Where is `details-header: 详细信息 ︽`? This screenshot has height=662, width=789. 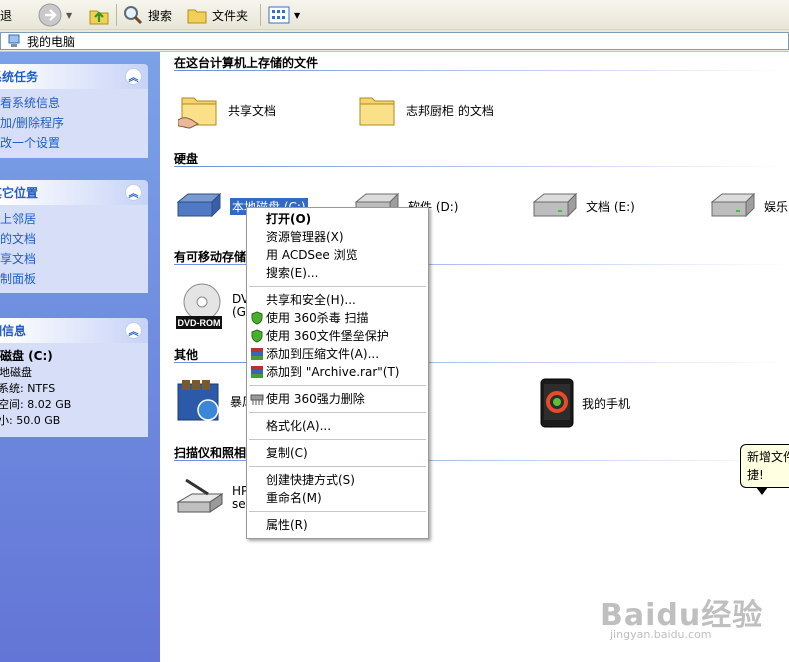
details-header: 详细信息 ︽ is located at coordinates (74, 330).